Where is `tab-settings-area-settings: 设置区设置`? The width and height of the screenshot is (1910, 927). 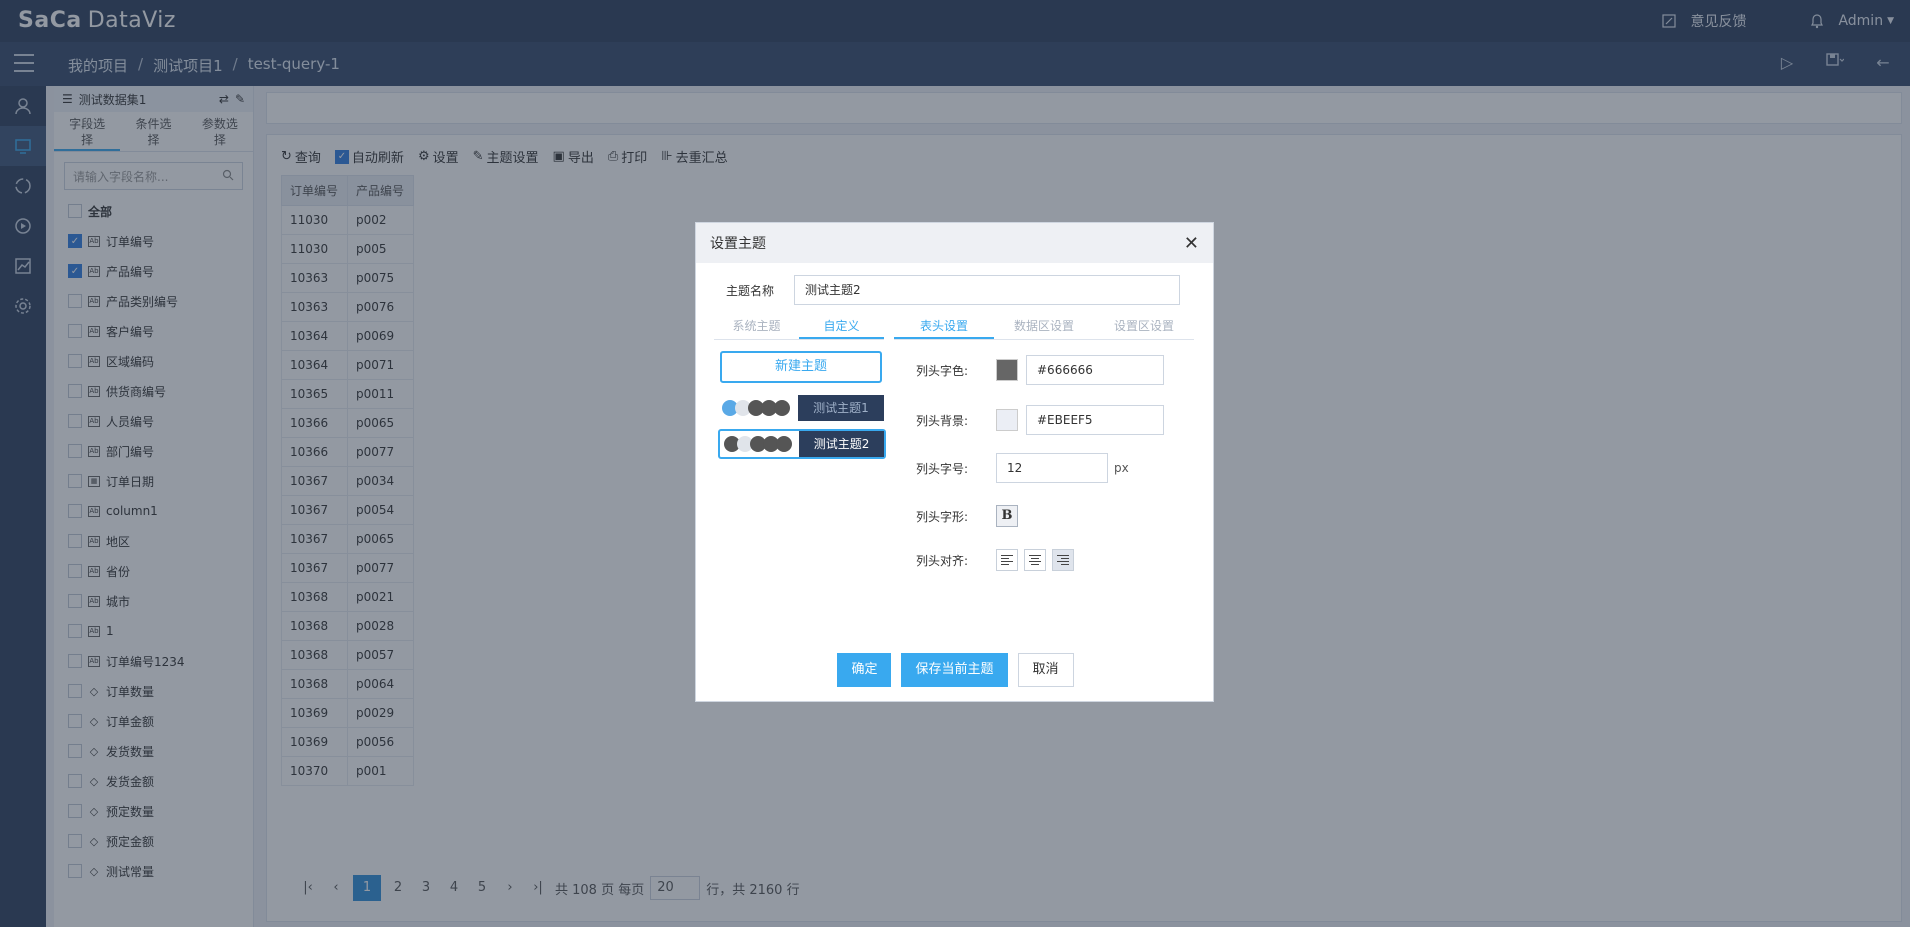 tab-settings-area-settings: 设置区设置 is located at coordinates (1144, 327).